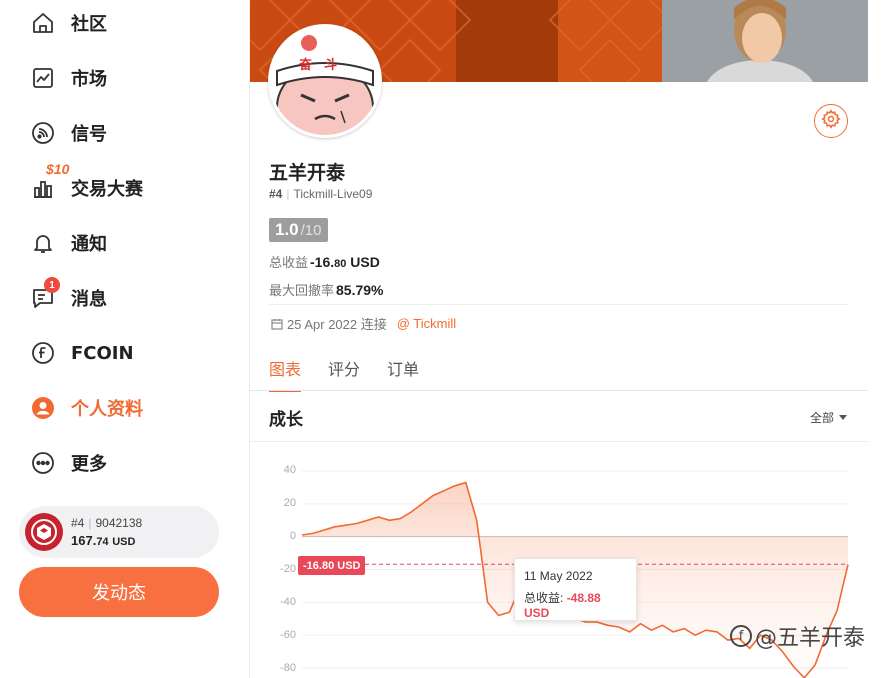 The image size is (883, 678). What do you see at coordinates (558, 576) in the screenshot?
I see `tooltip-date: 11 May 2022` at bounding box center [558, 576].